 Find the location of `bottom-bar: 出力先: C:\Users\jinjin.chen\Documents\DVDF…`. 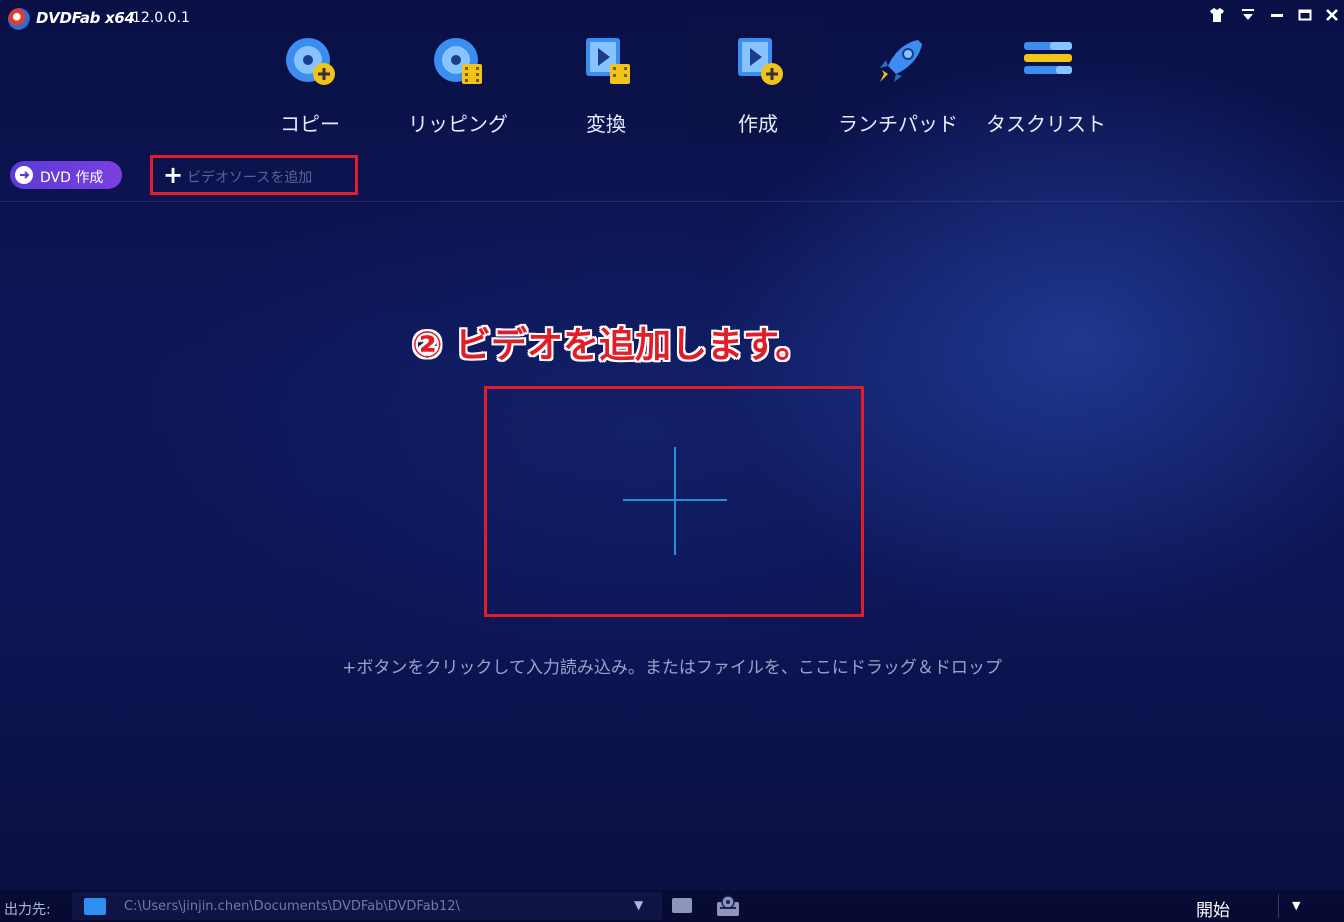

bottom-bar: 出力先: C:\Users\jinjin.chen\Documents\DVDF… is located at coordinates (672, 906).